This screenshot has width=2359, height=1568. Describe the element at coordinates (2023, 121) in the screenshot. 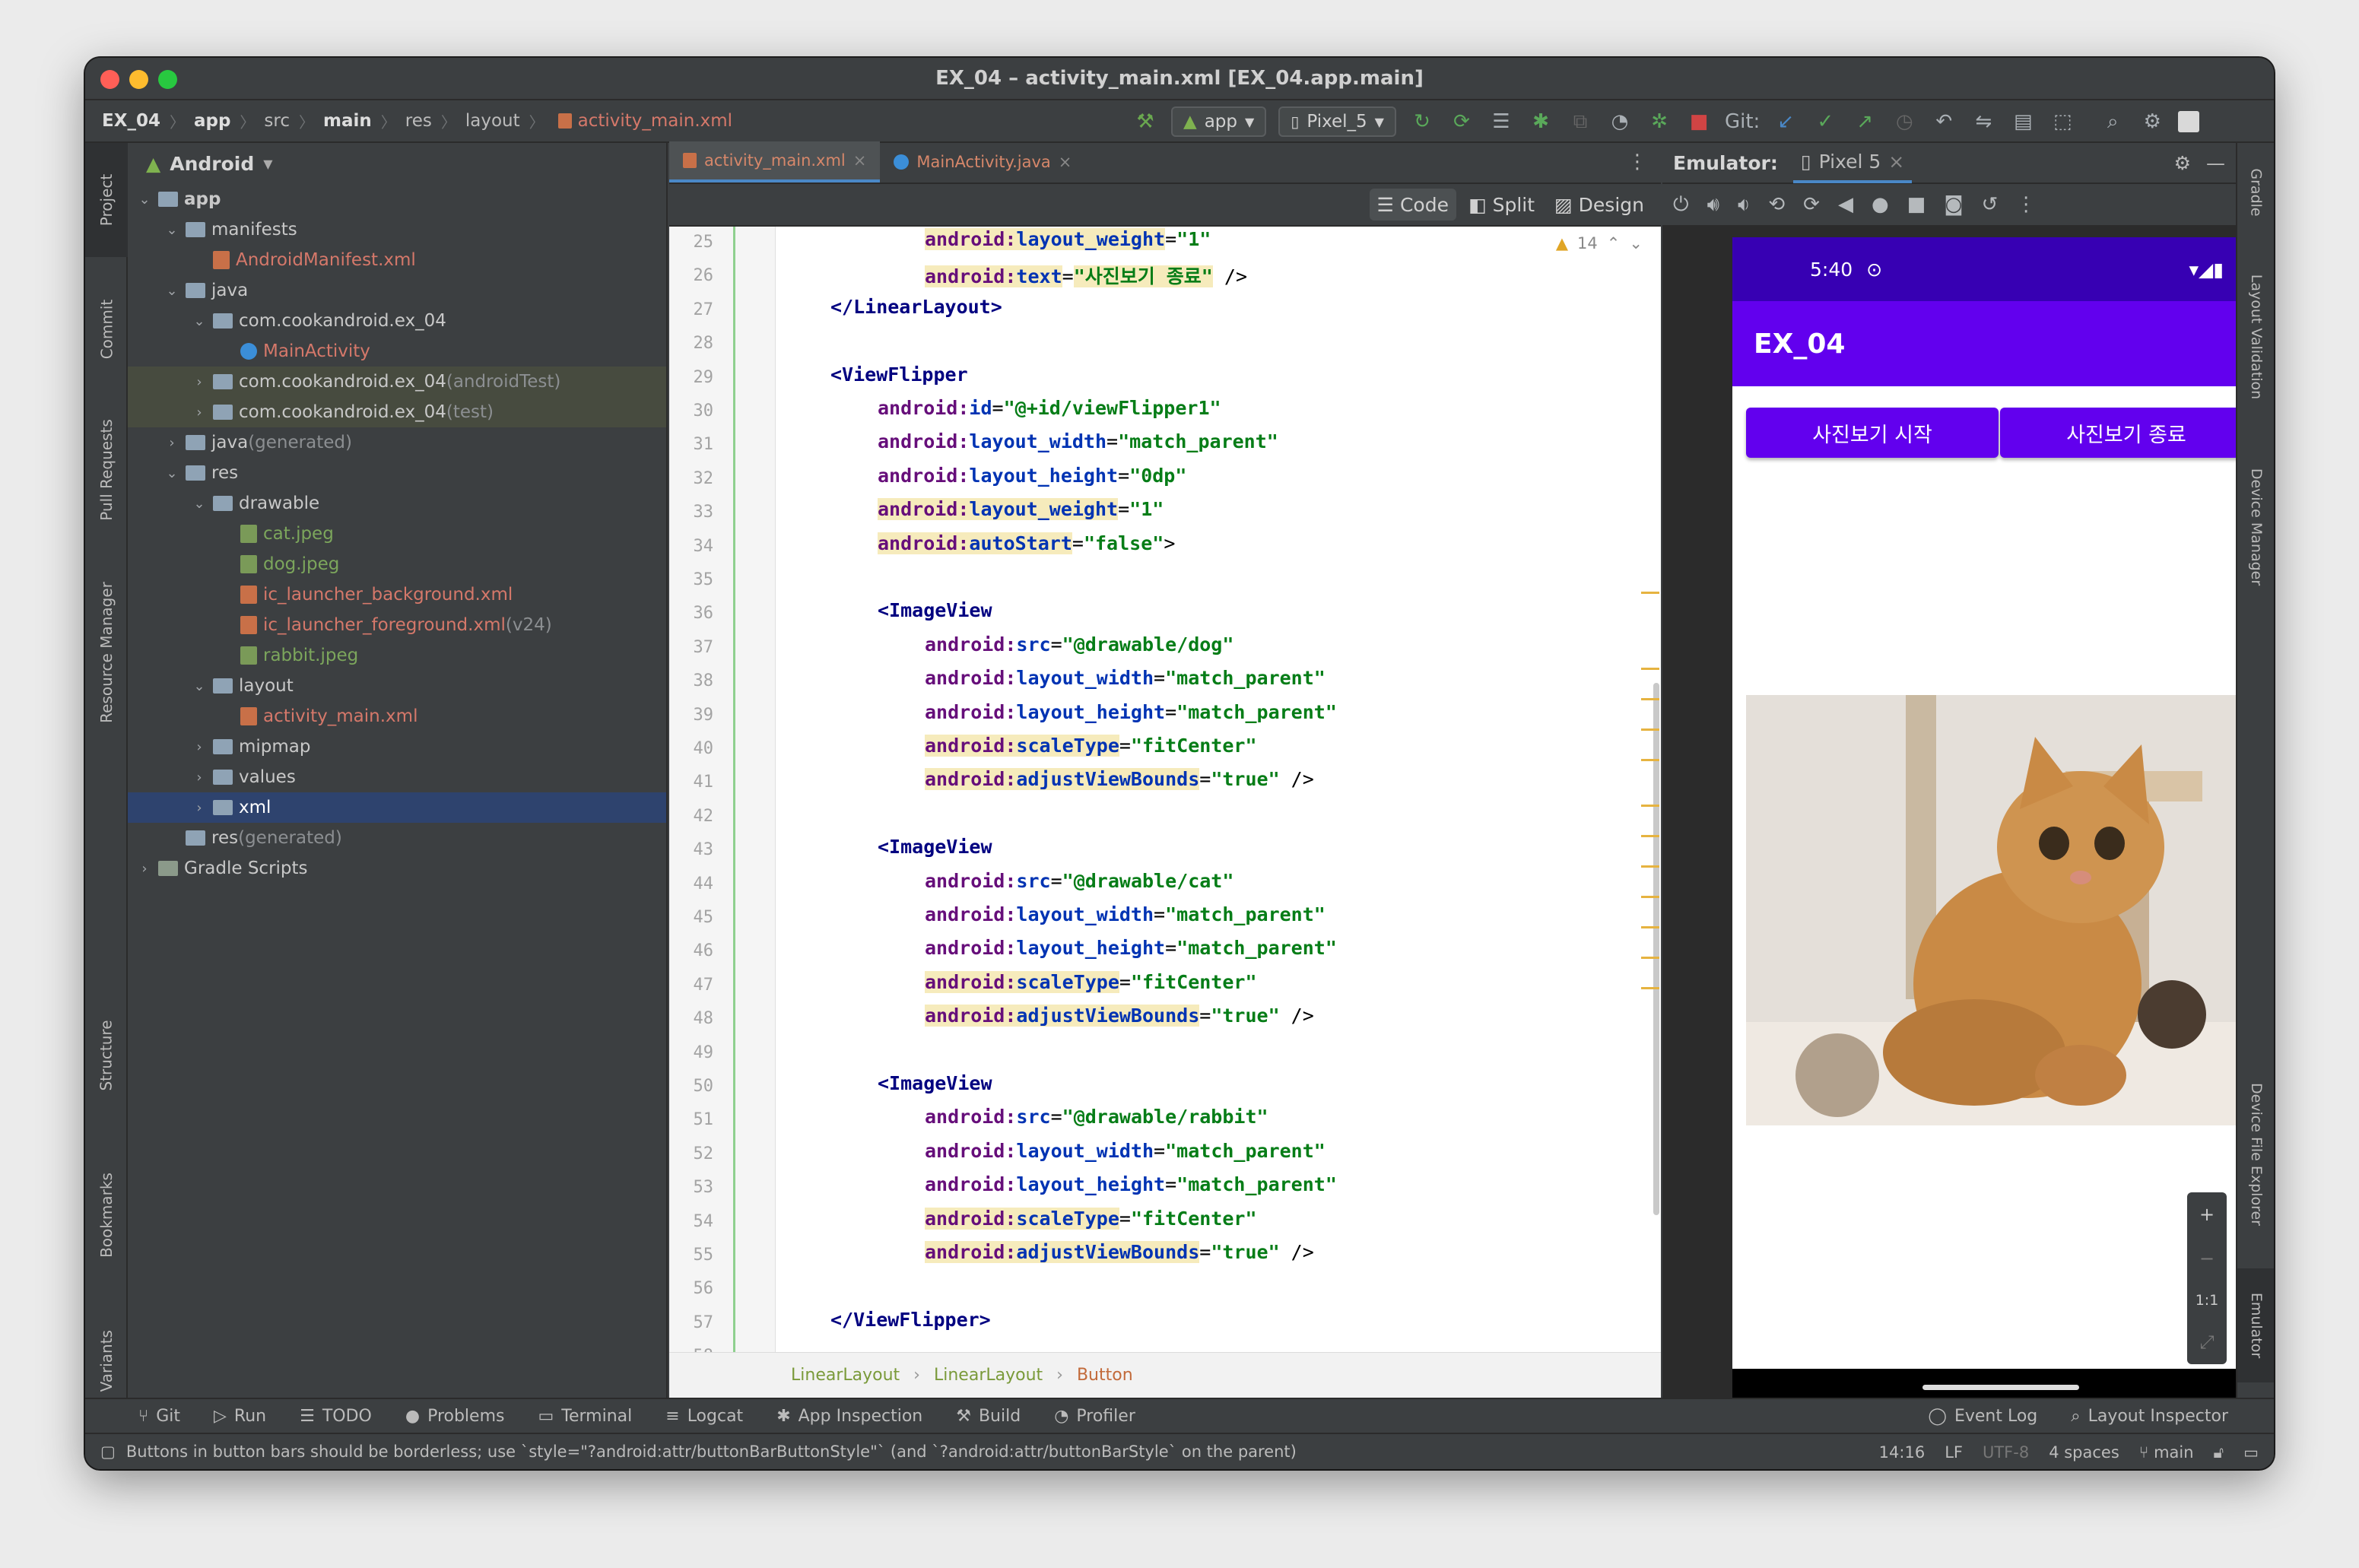

I see `device-manager-icon: ▤` at that location.